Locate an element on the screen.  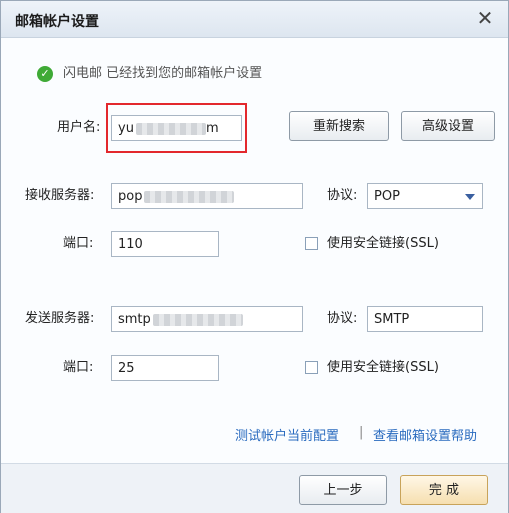
outgoing-protocol-field: SMTP is located at coordinates (425, 319).